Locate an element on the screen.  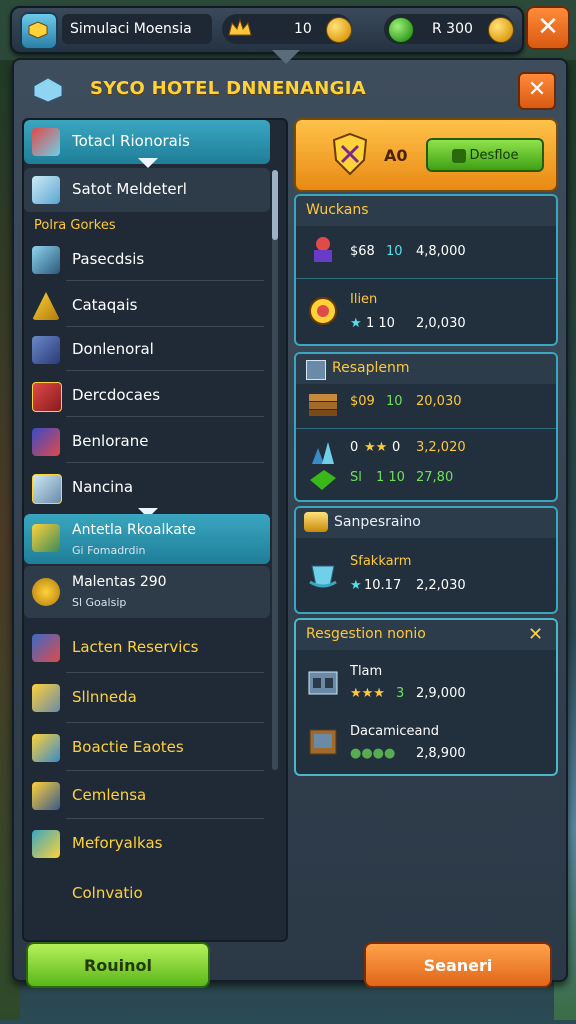
list-item-label: Benlorane is located at coordinates (110, 441).